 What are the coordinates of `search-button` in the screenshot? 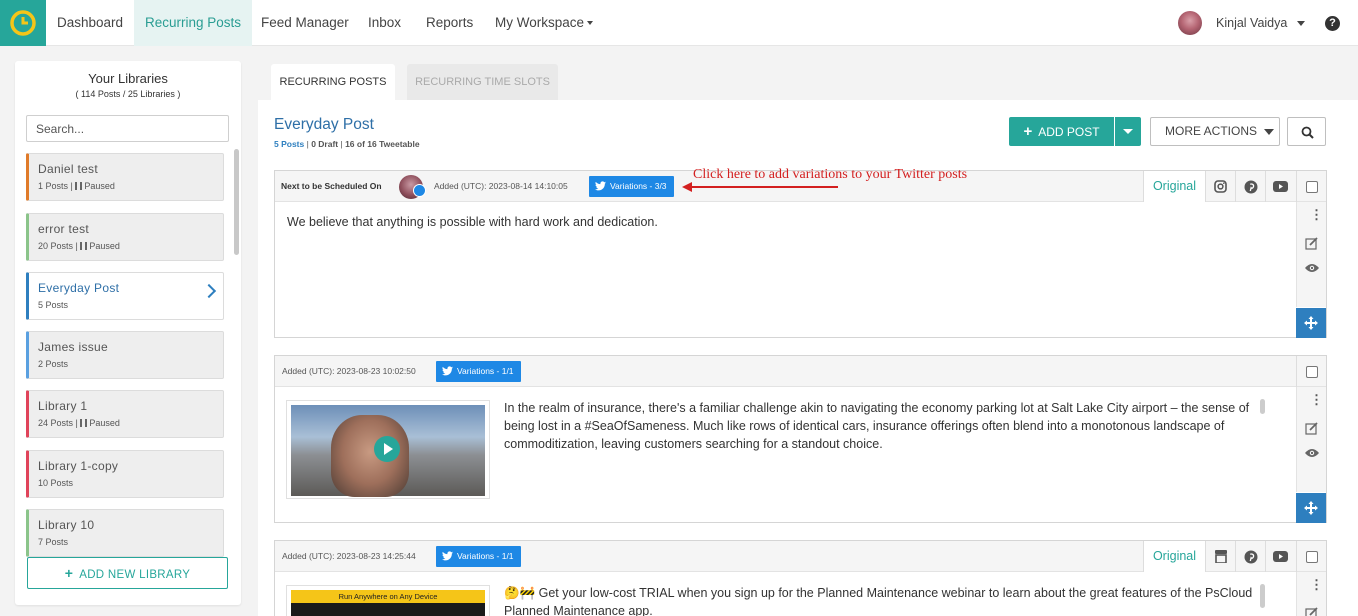 It's located at (1306, 131).